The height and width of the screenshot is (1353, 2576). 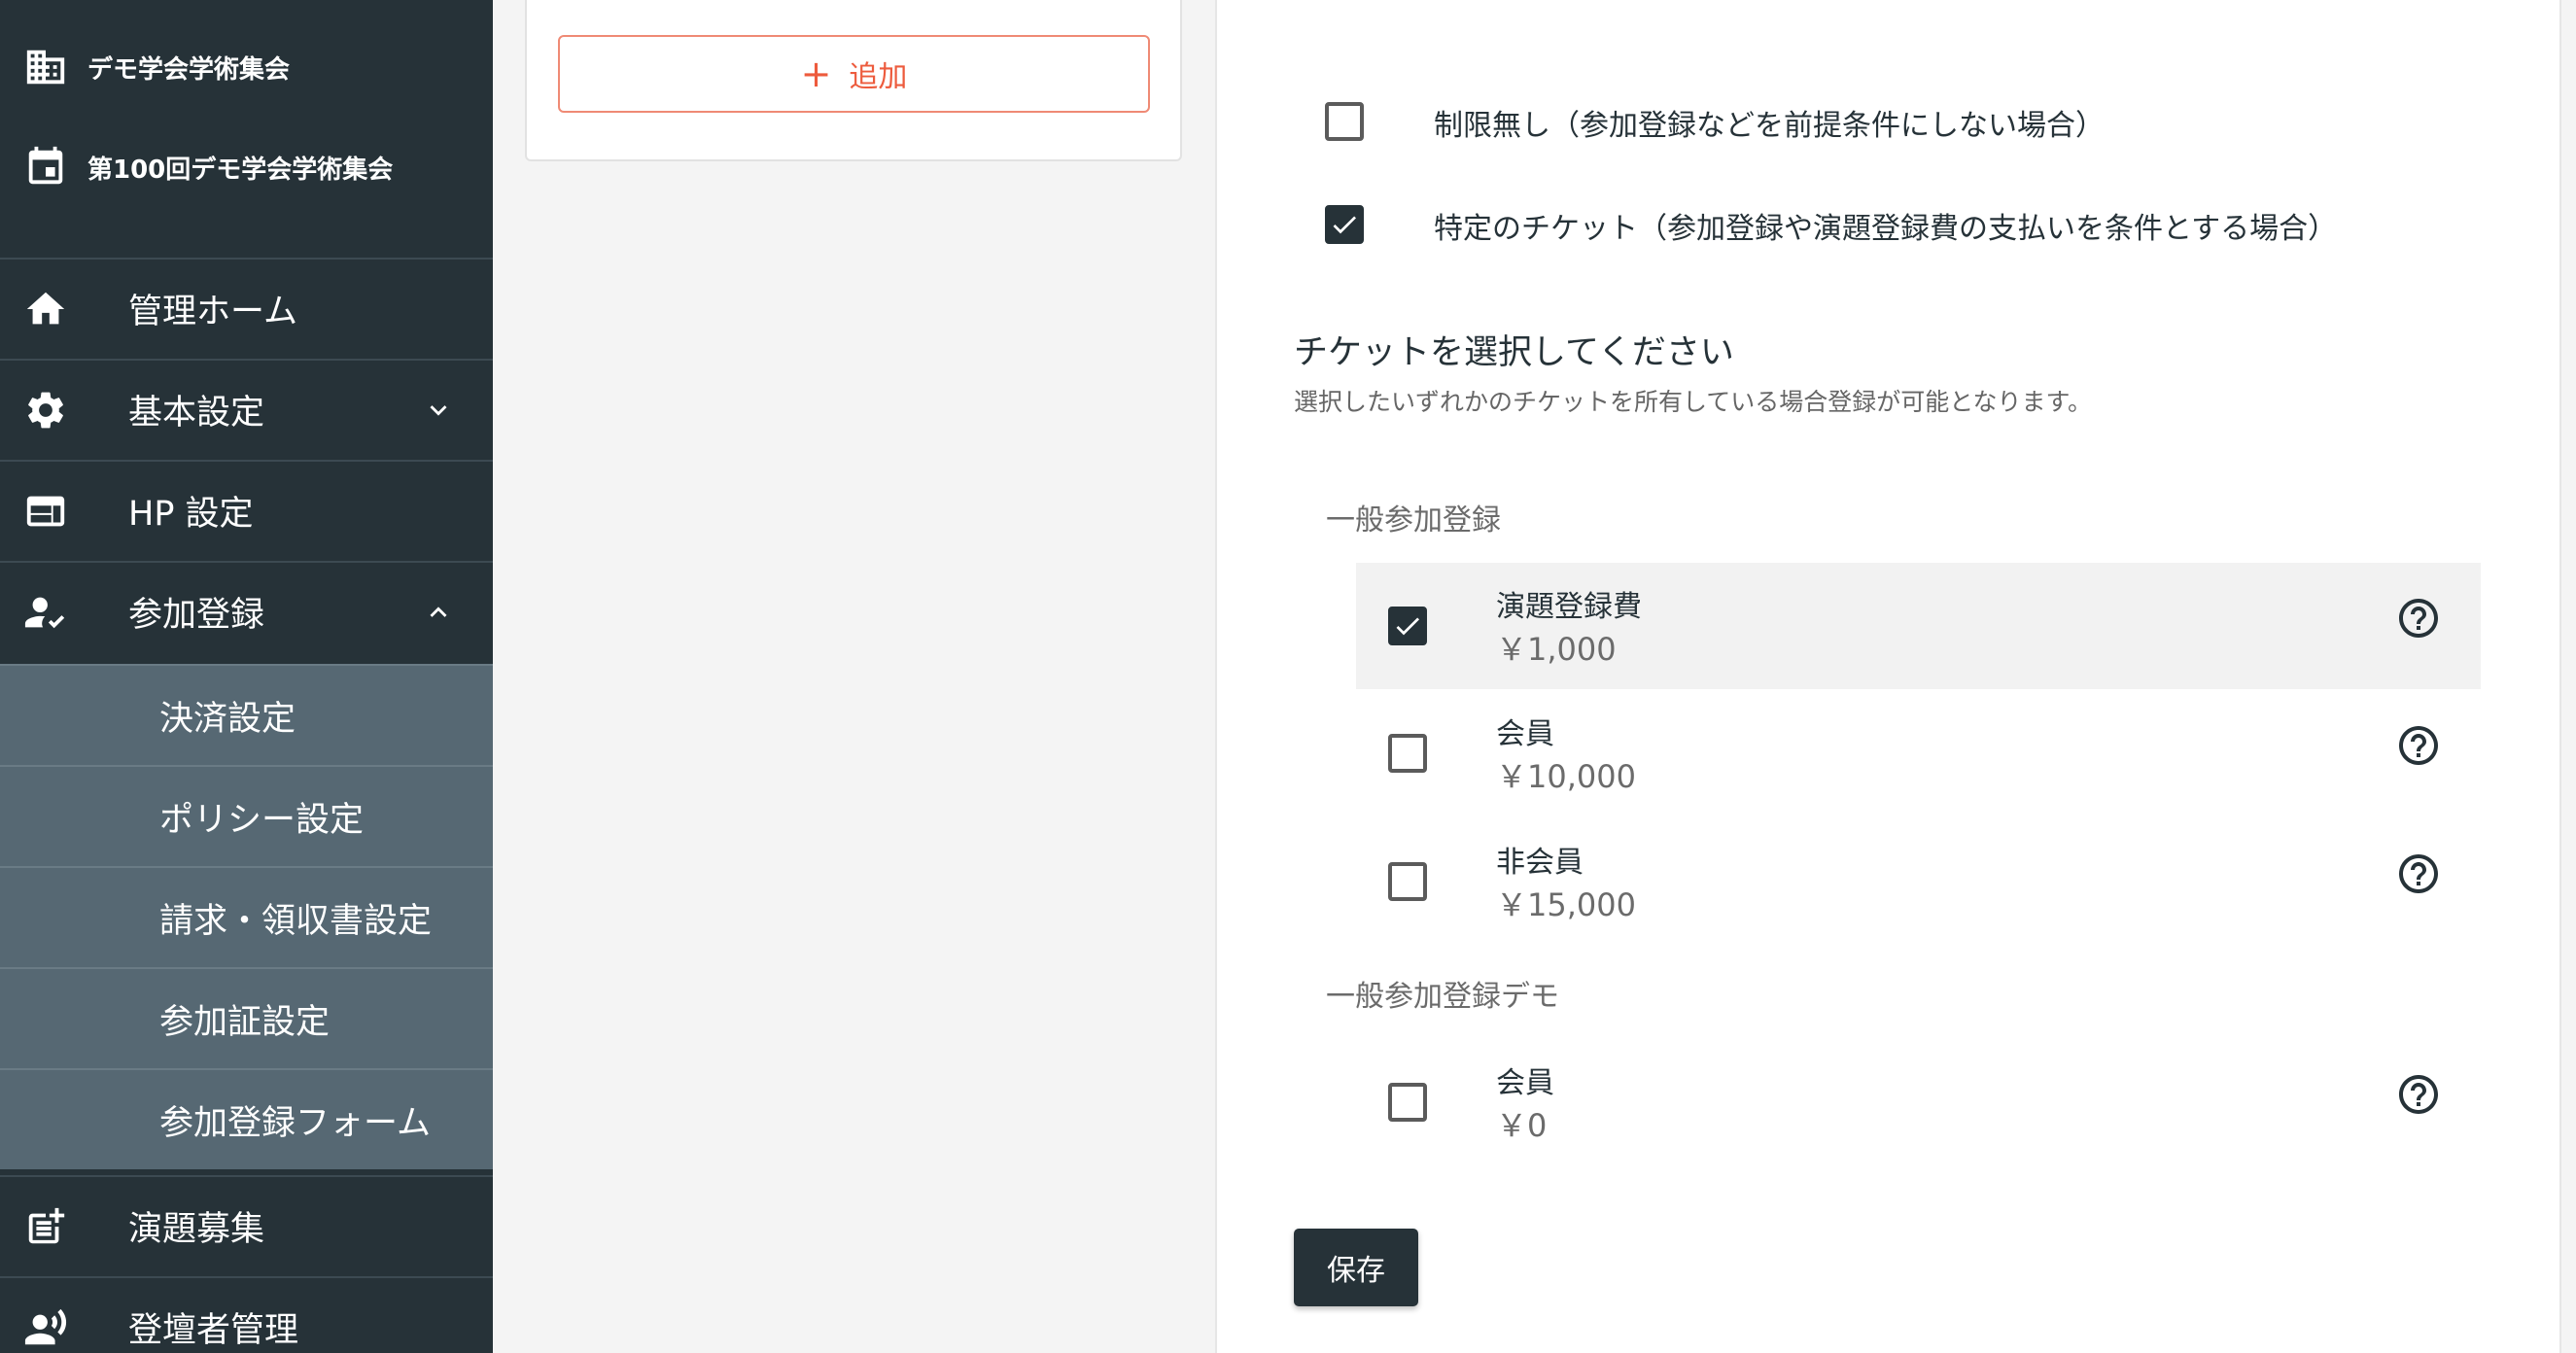 I want to click on sidebar-item-label: 演題募集, so click(x=196, y=1229).